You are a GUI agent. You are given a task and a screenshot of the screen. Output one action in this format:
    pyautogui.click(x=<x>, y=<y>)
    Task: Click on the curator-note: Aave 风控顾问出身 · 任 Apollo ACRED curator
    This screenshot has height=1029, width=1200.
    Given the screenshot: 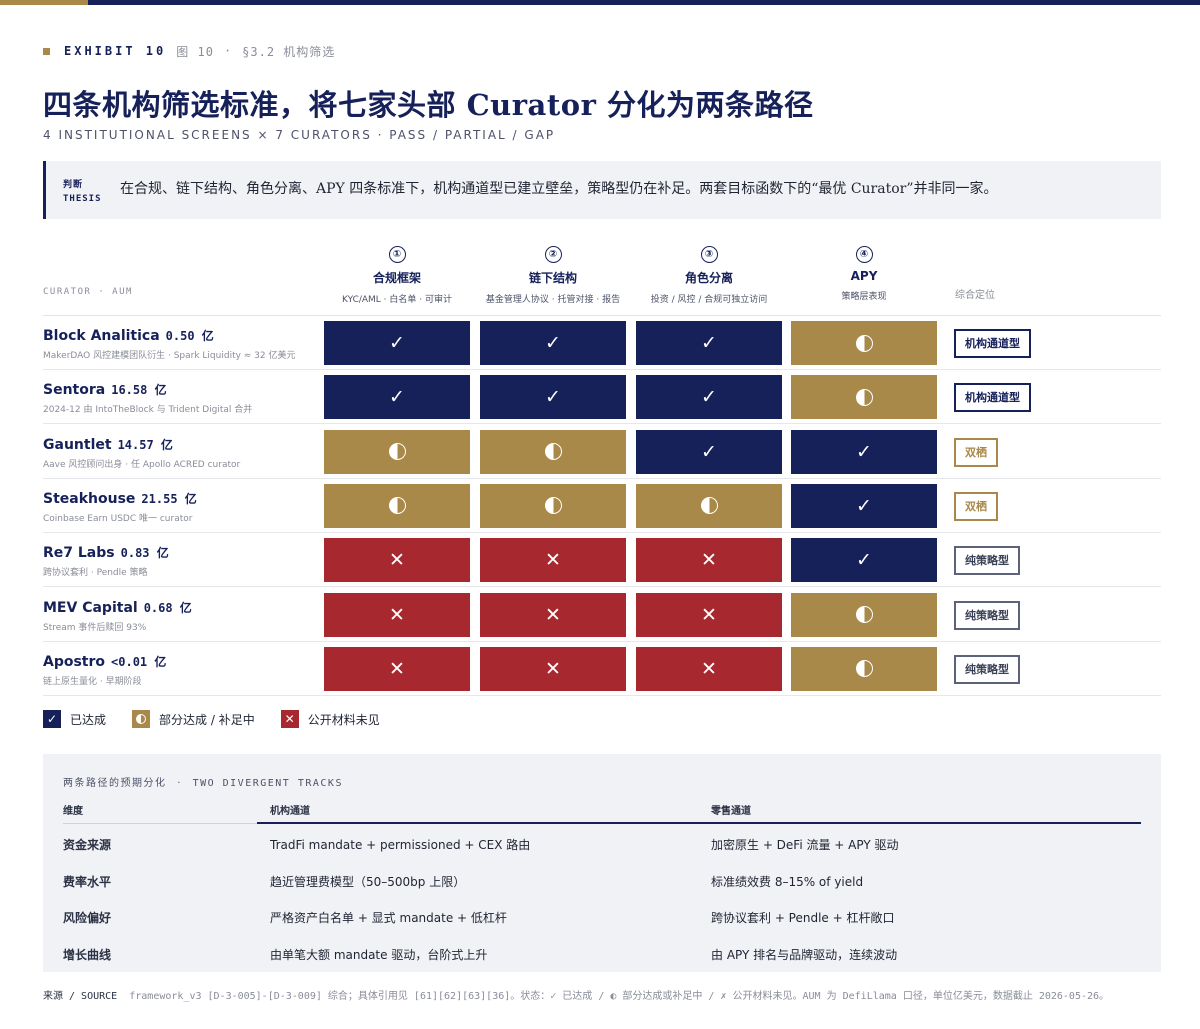 What is the action you would take?
    pyautogui.click(x=142, y=464)
    